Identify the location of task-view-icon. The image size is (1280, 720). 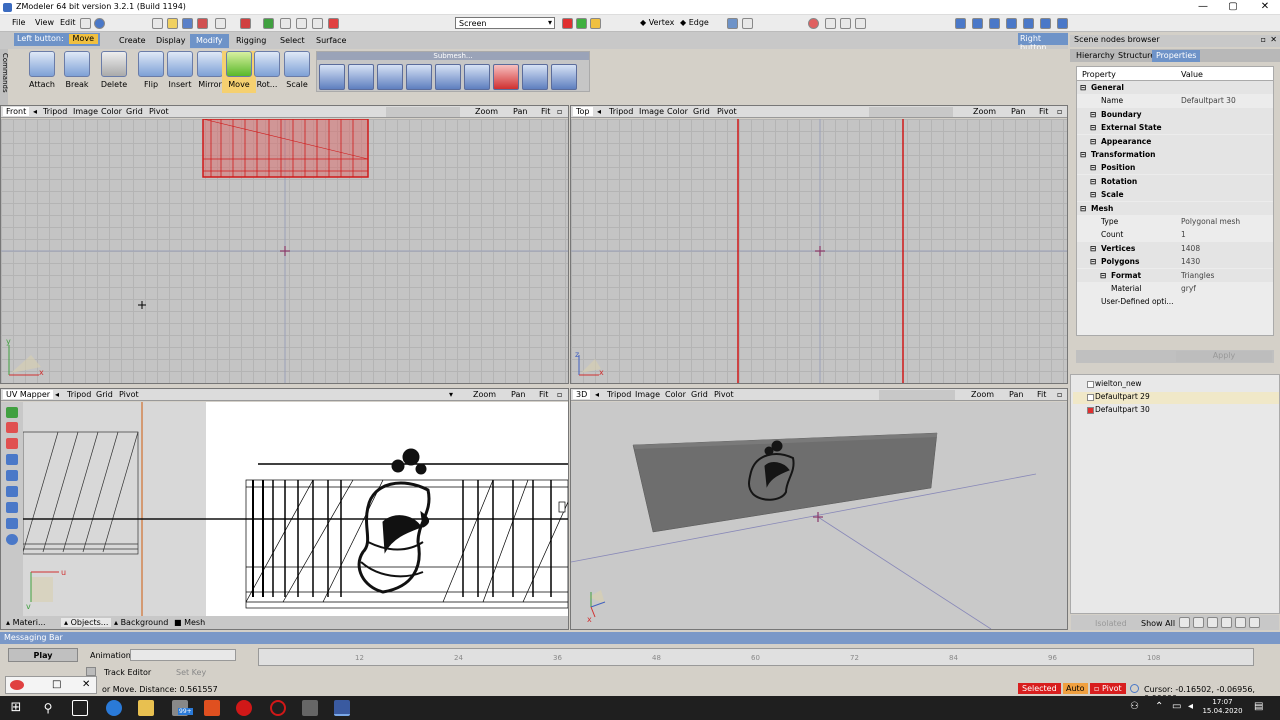
(80, 708).